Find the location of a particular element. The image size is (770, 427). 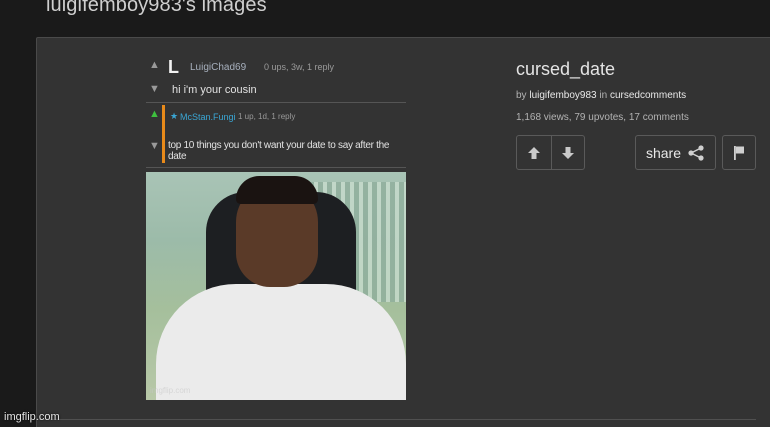

star-icon: ★ is located at coordinates (174, 116).